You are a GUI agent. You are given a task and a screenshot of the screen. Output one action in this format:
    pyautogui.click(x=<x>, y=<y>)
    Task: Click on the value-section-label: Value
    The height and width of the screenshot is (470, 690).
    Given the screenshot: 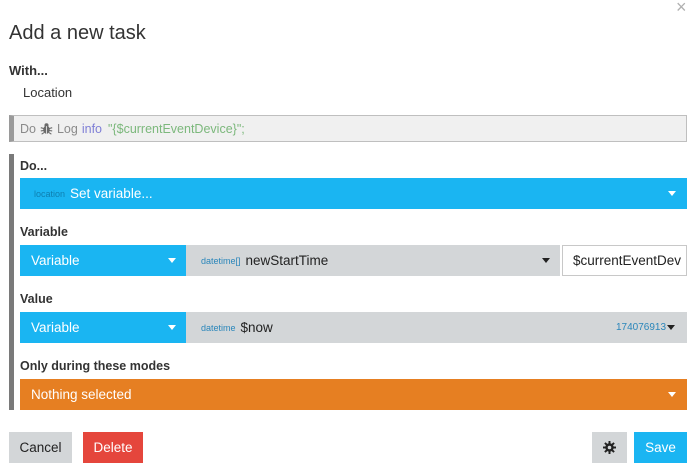 What is the action you would take?
    pyautogui.click(x=36, y=299)
    